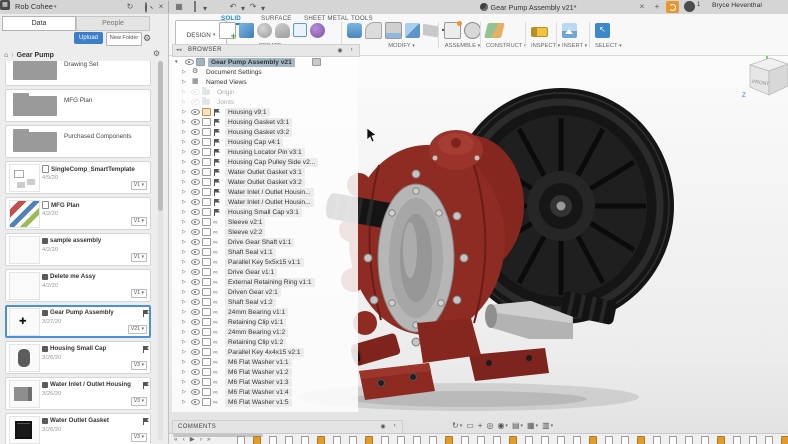 The width and height of the screenshot is (788, 444). Describe the element at coordinates (258, 372) in the screenshot. I see `node-label: M6 Flat Washer v1:2` at that location.